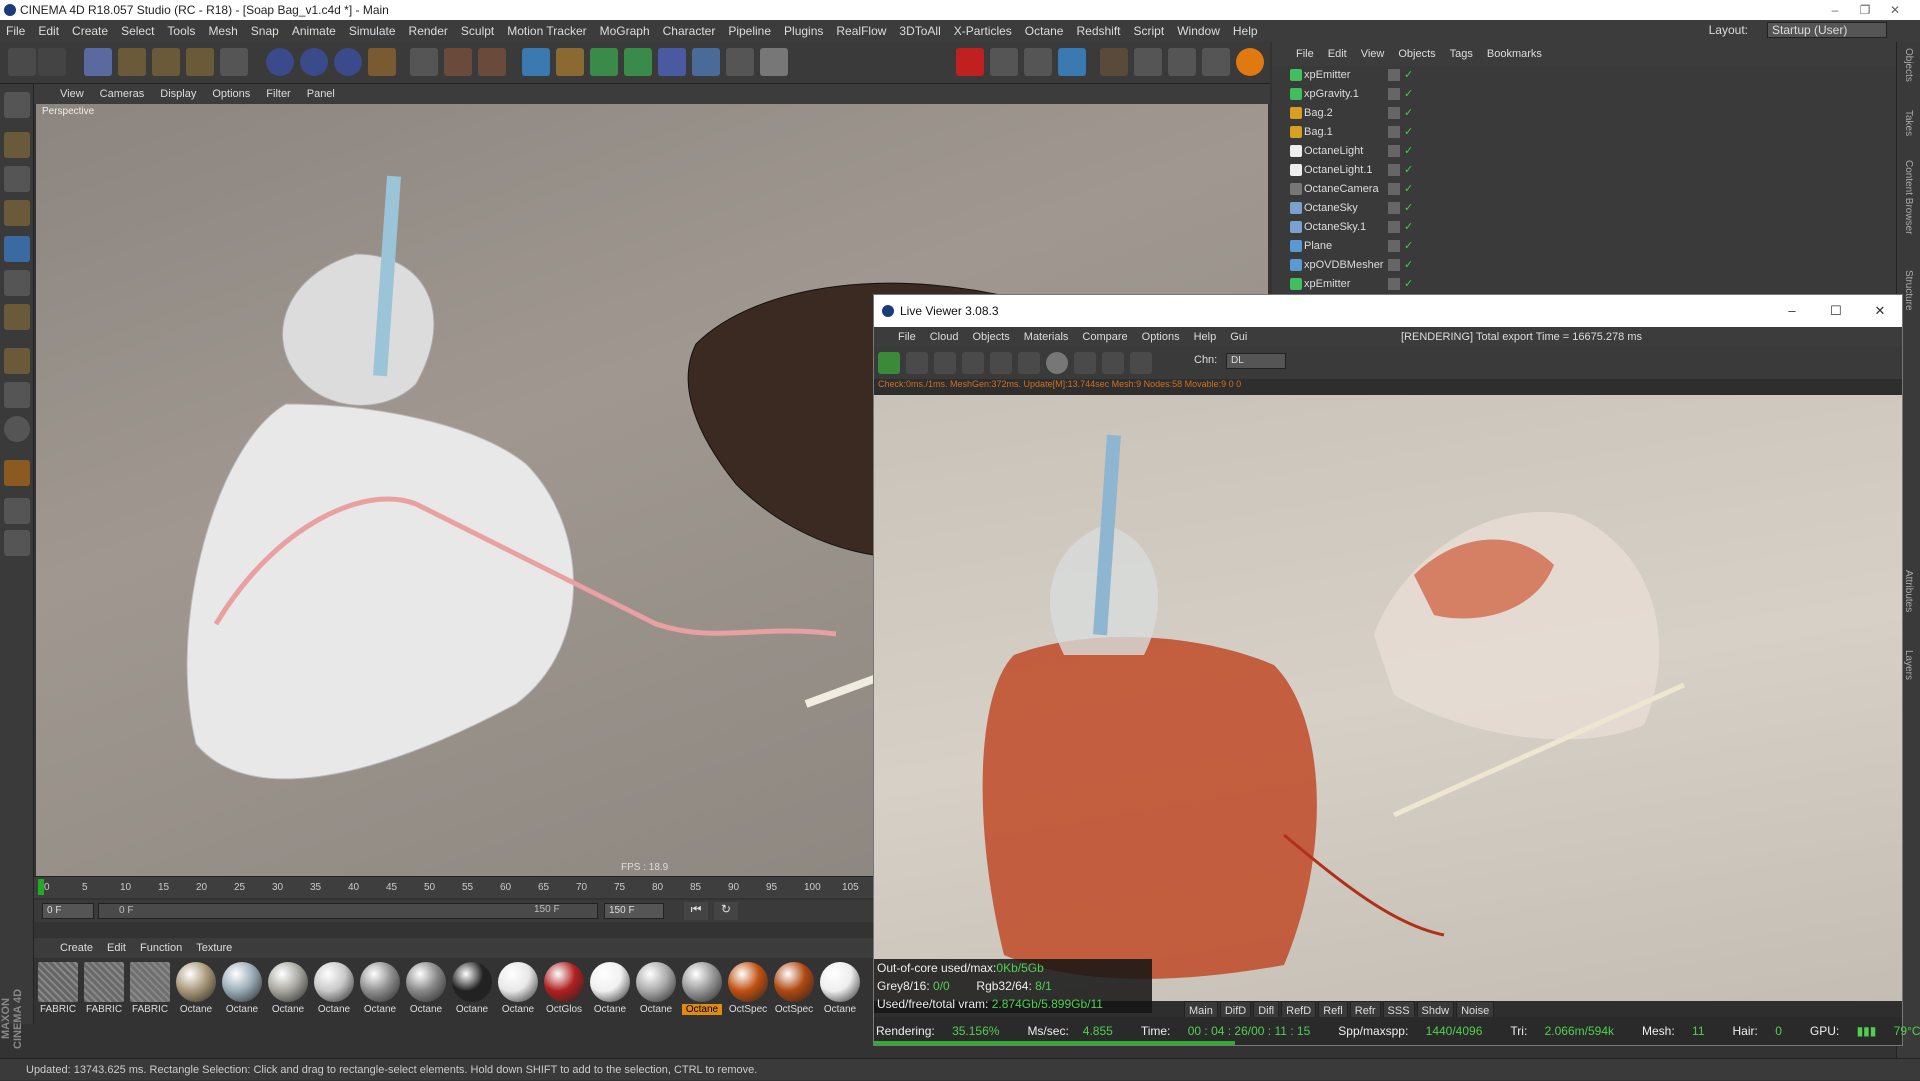 This screenshot has width=1920, height=1081. I want to click on axis-mode-icon, so click(17, 361).